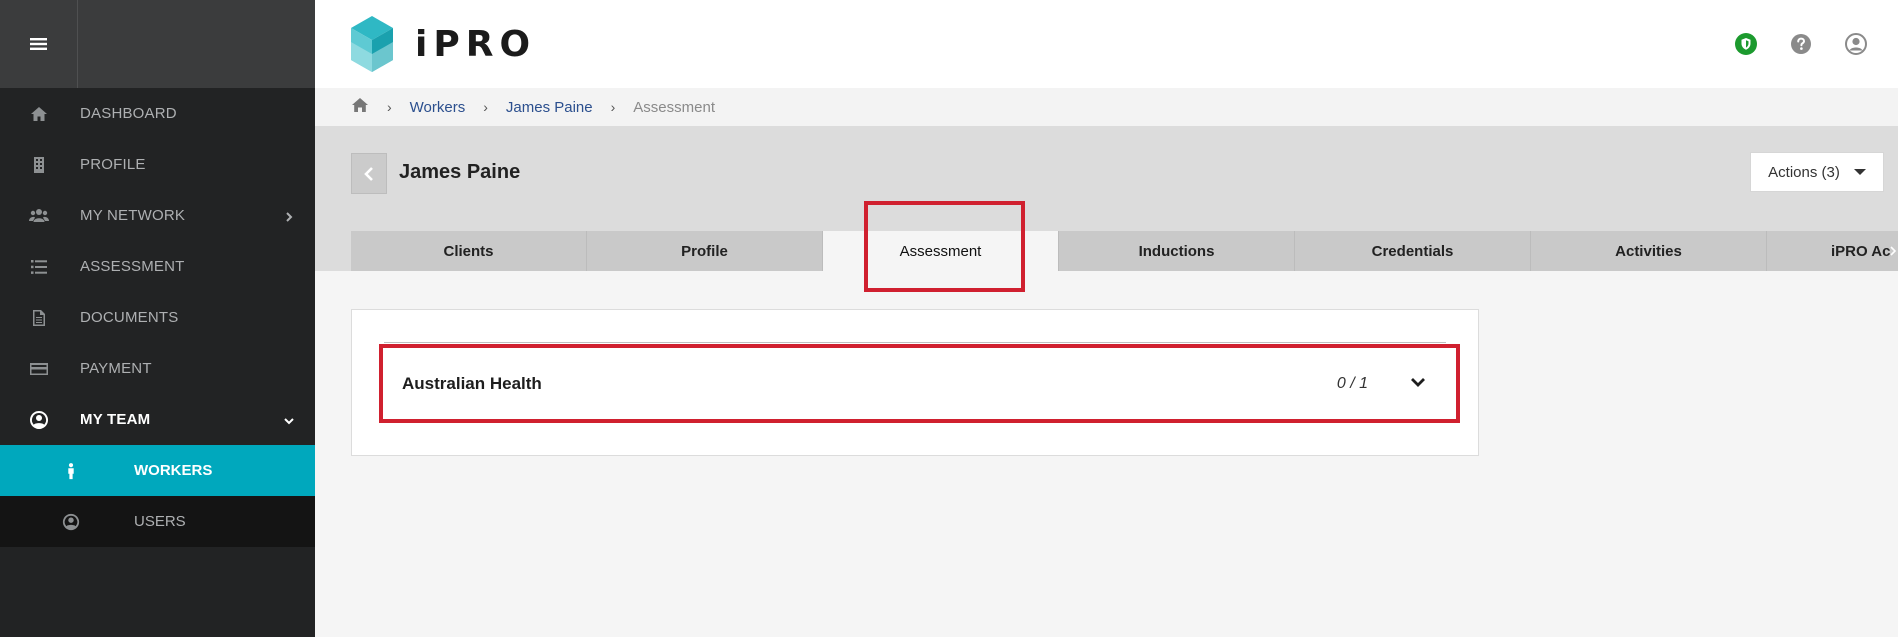 The height and width of the screenshot is (637, 1898). What do you see at coordinates (132, 266) in the screenshot?
I see `sidebar-item-label: ASSESSMENT` at bounding box center [132, 266].